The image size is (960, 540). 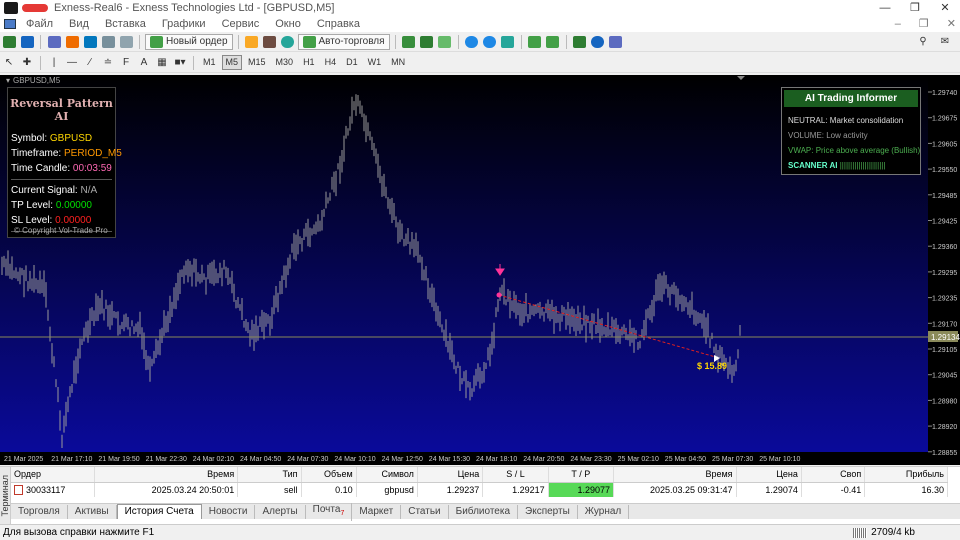 I want to click on col-price: Цена, so click(x=450, y=475).